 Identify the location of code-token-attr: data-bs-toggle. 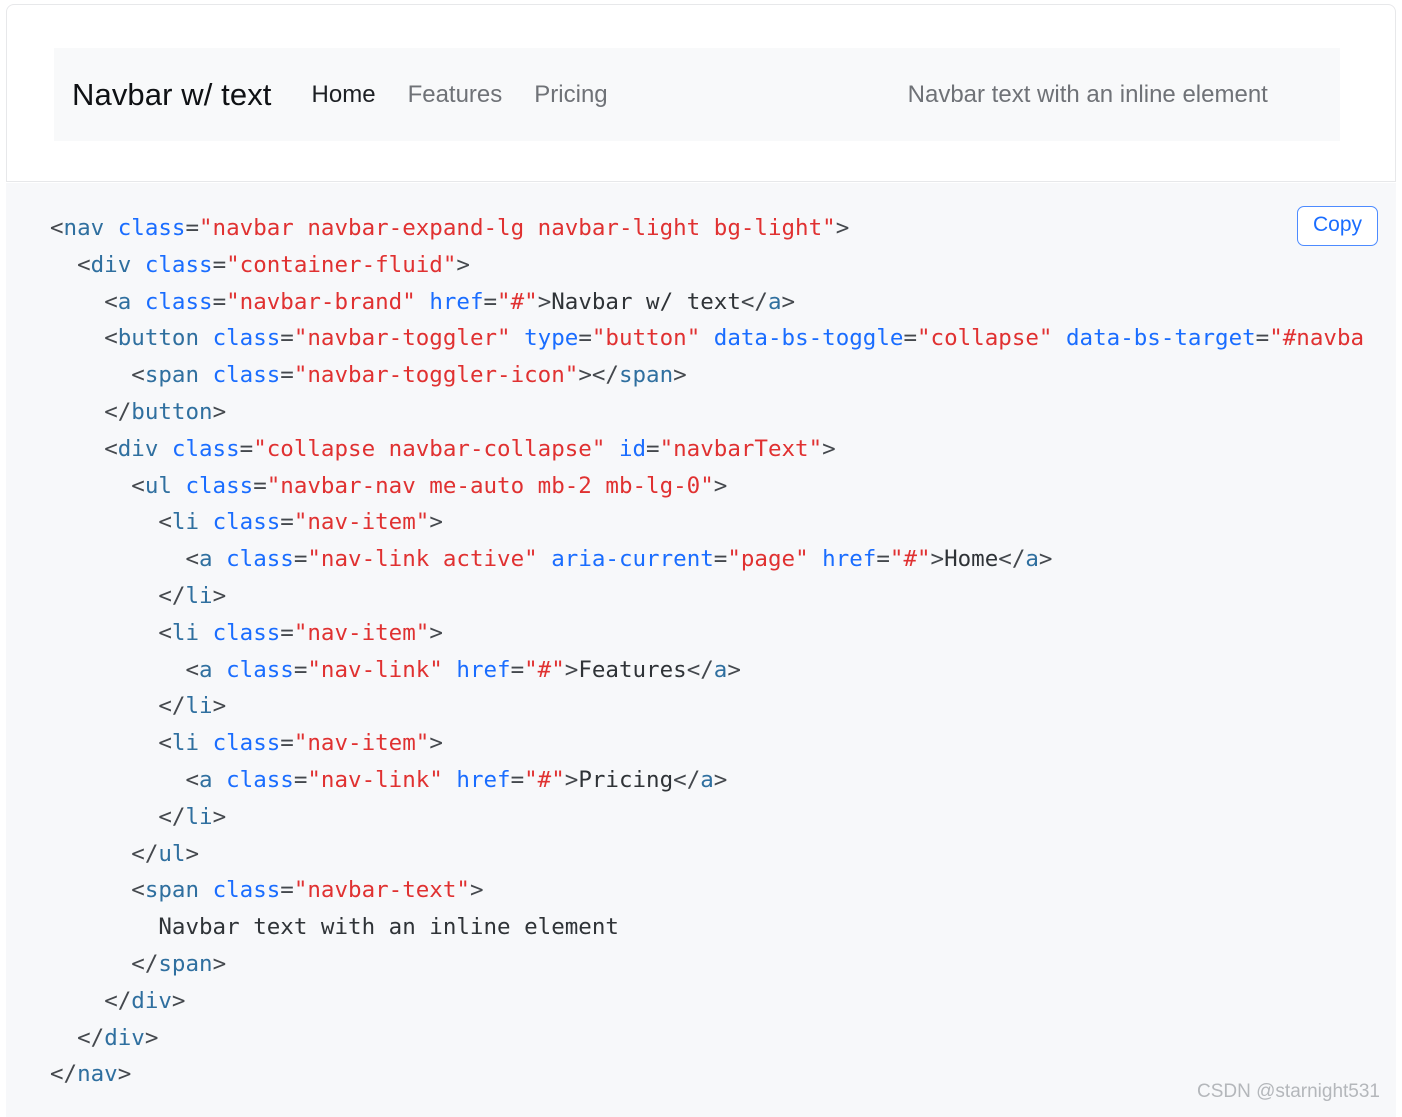
(808, 338).